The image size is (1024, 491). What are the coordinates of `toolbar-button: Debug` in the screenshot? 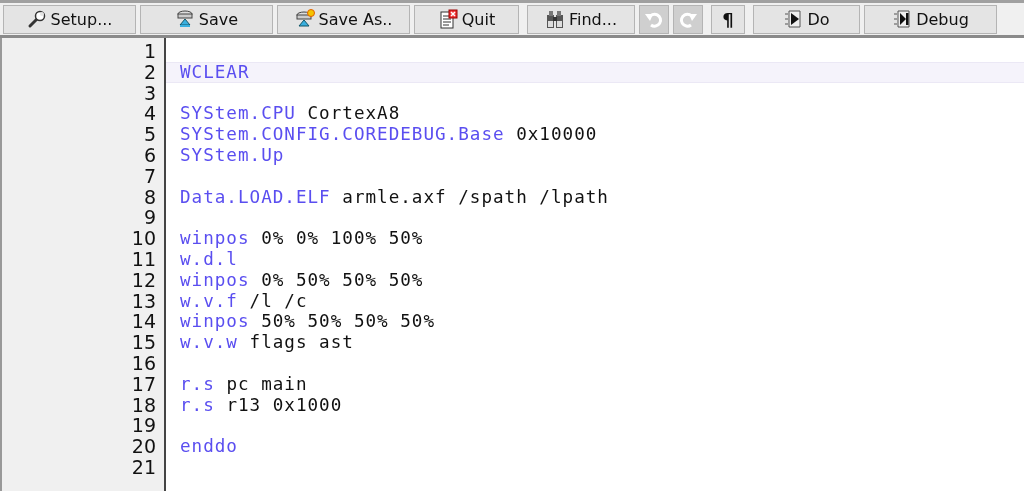 It's located at (930, 19).